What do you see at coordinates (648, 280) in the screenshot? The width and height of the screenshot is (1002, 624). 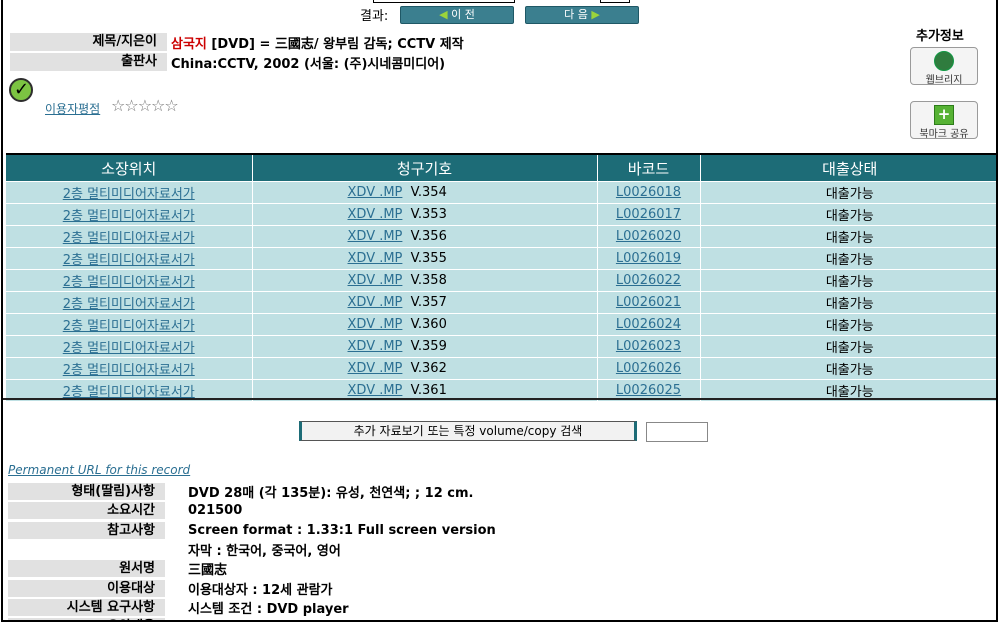 I see `barcode-link: L0026022` at bounding box center [648, 280].